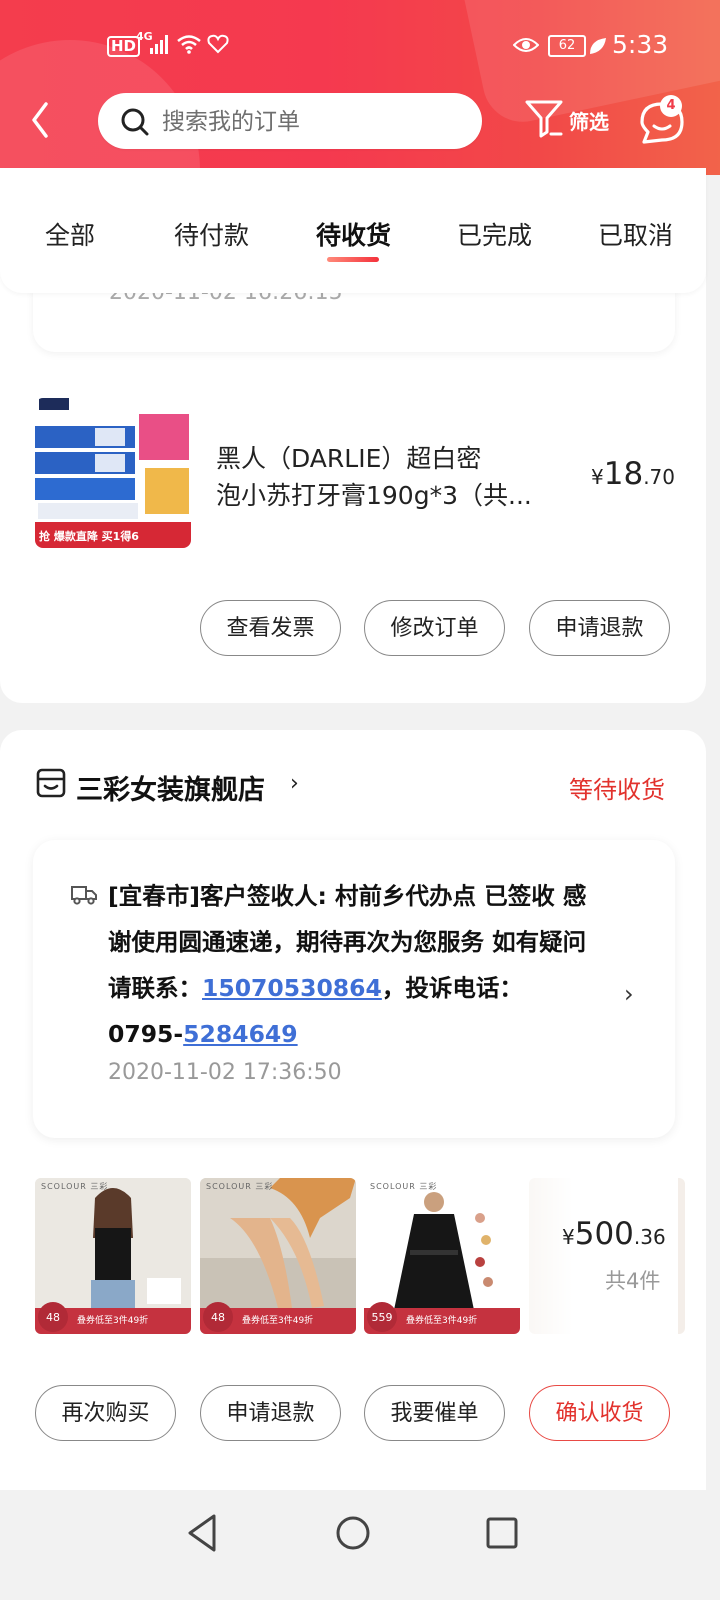 Image resolution: width=720 pixels, height=1600 pixels. What do you see at coordinates (649, 1237) in the screenshot?
I see `price-decimal: .36` at bounding box center [649, 1237].